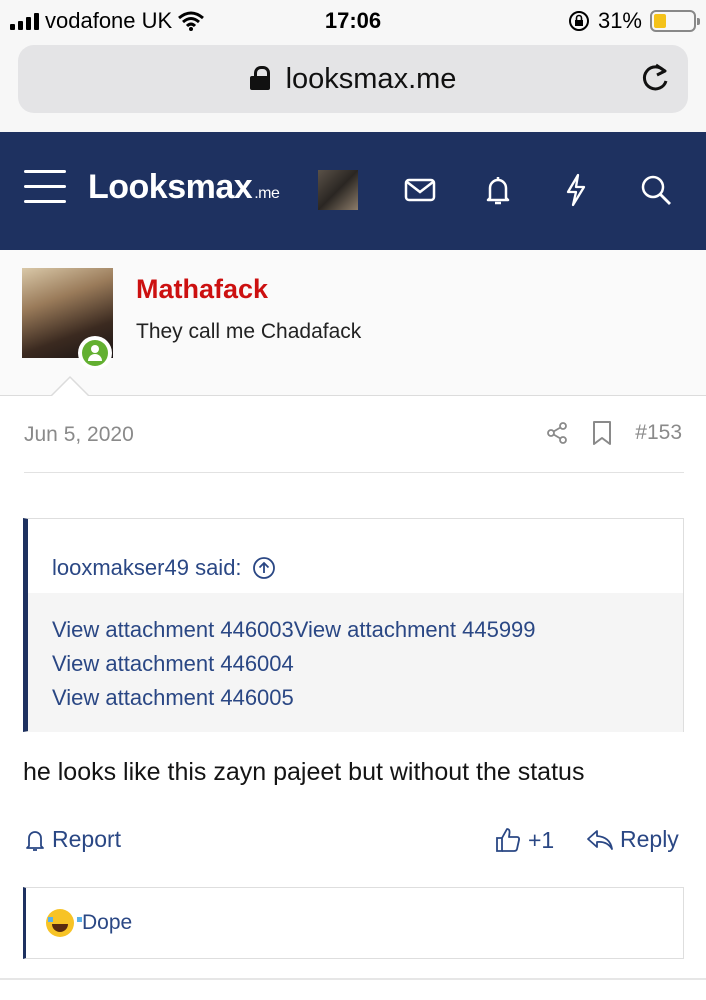 This screenshot has height=1000, width=706. I want to click on mail-icon, so click(420, 190).